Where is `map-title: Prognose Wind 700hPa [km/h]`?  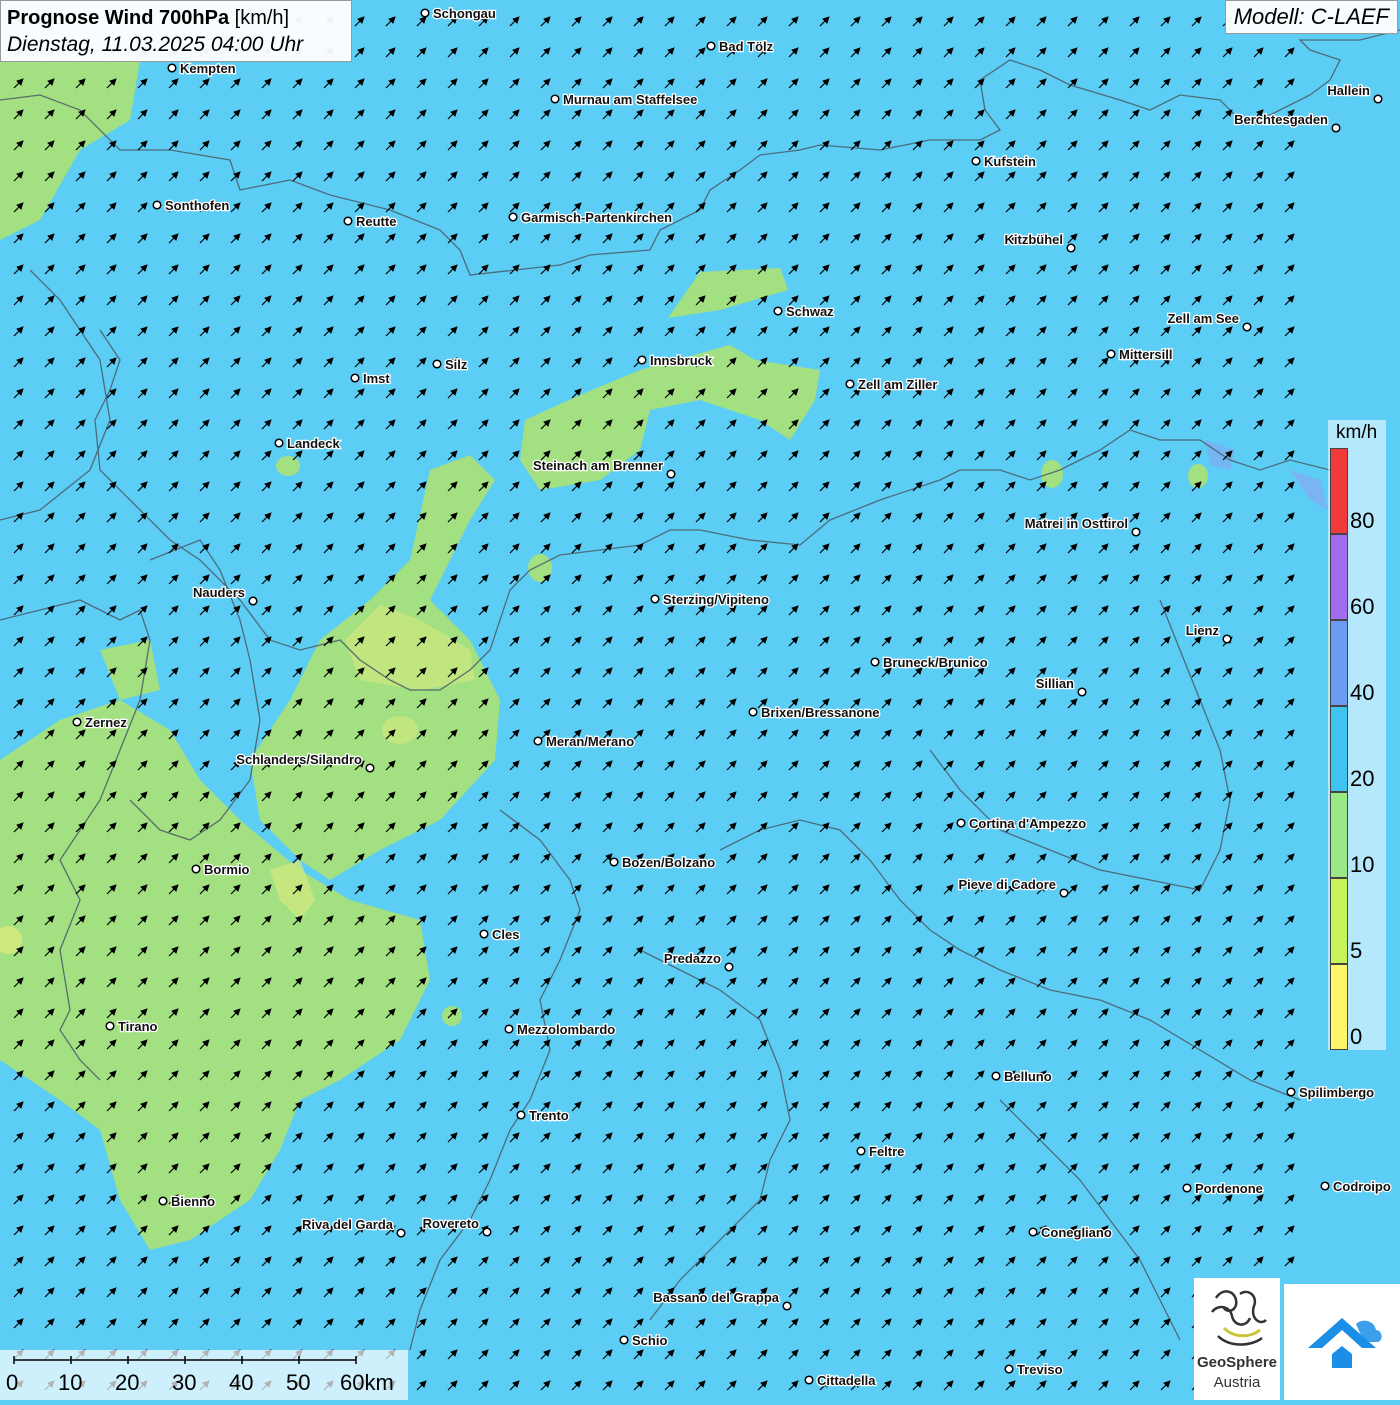
map-title: Prognose Wind 700hPa [km/h] is located at coordinates (176, 18).